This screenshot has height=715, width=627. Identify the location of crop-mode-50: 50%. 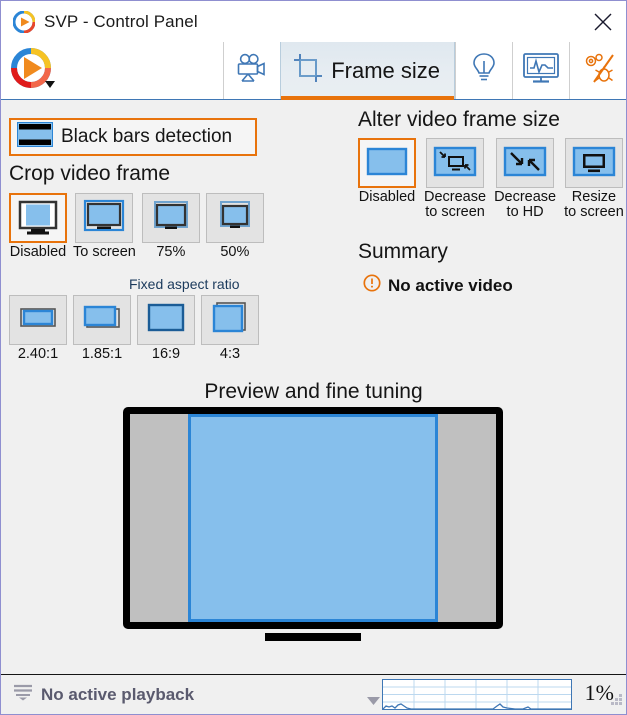
(234, 226).